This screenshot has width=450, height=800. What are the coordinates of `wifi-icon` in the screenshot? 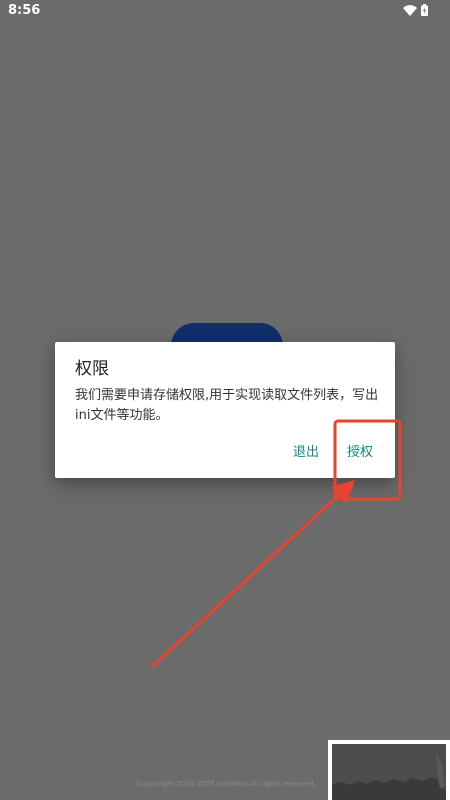 It's located at (410, 10).